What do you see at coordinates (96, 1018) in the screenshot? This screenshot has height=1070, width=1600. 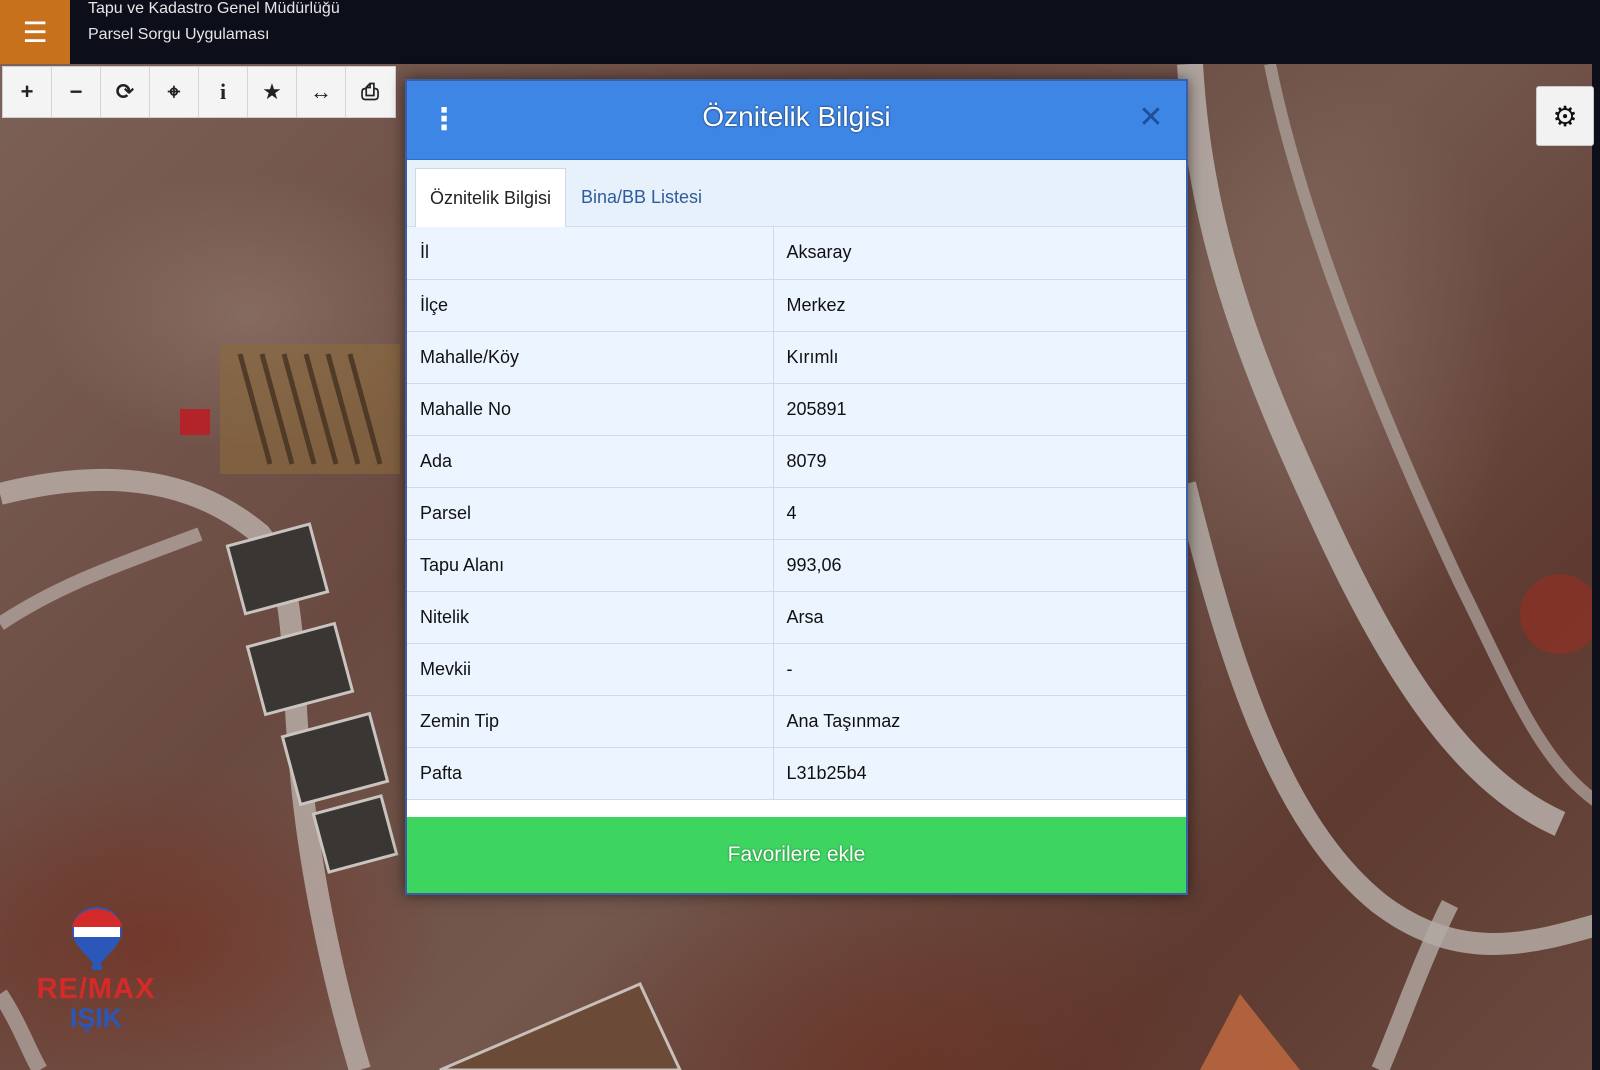 I see `logo-office: IŞIK` at bounding box center [96, 1018].